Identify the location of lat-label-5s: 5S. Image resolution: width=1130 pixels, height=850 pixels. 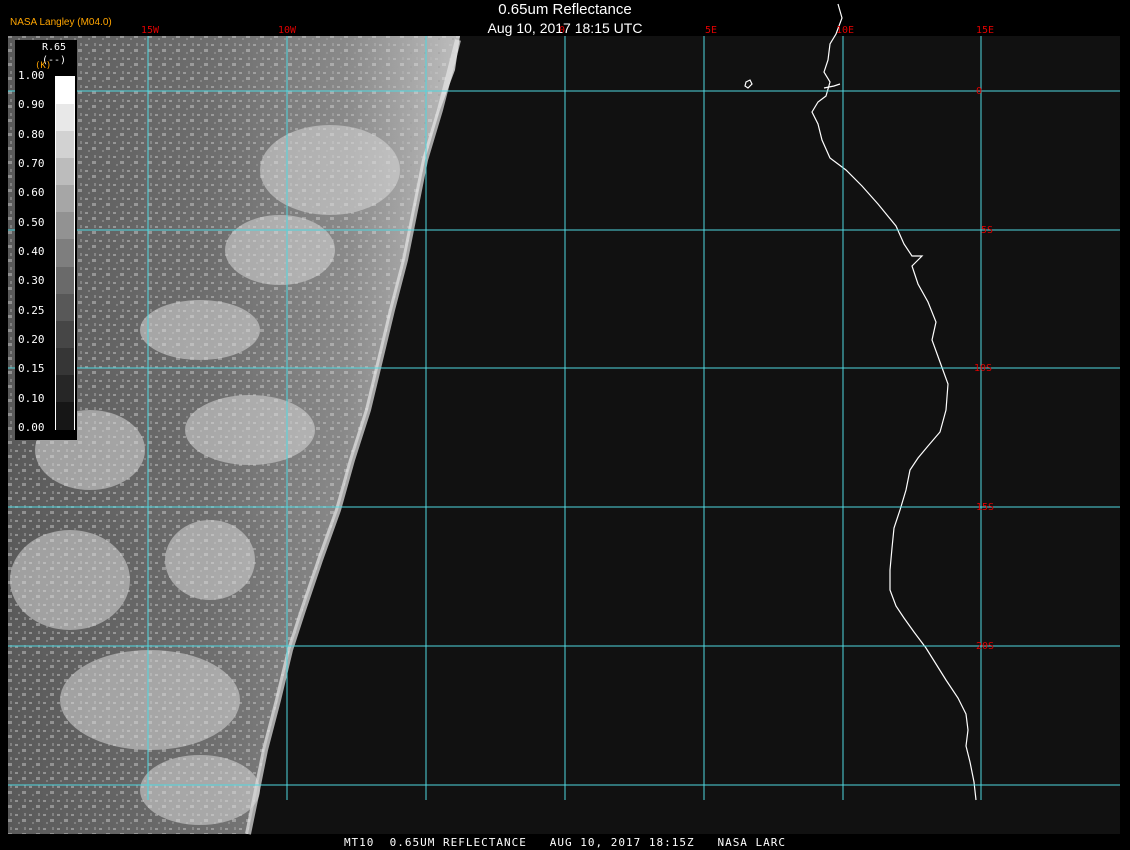
(987, 230).